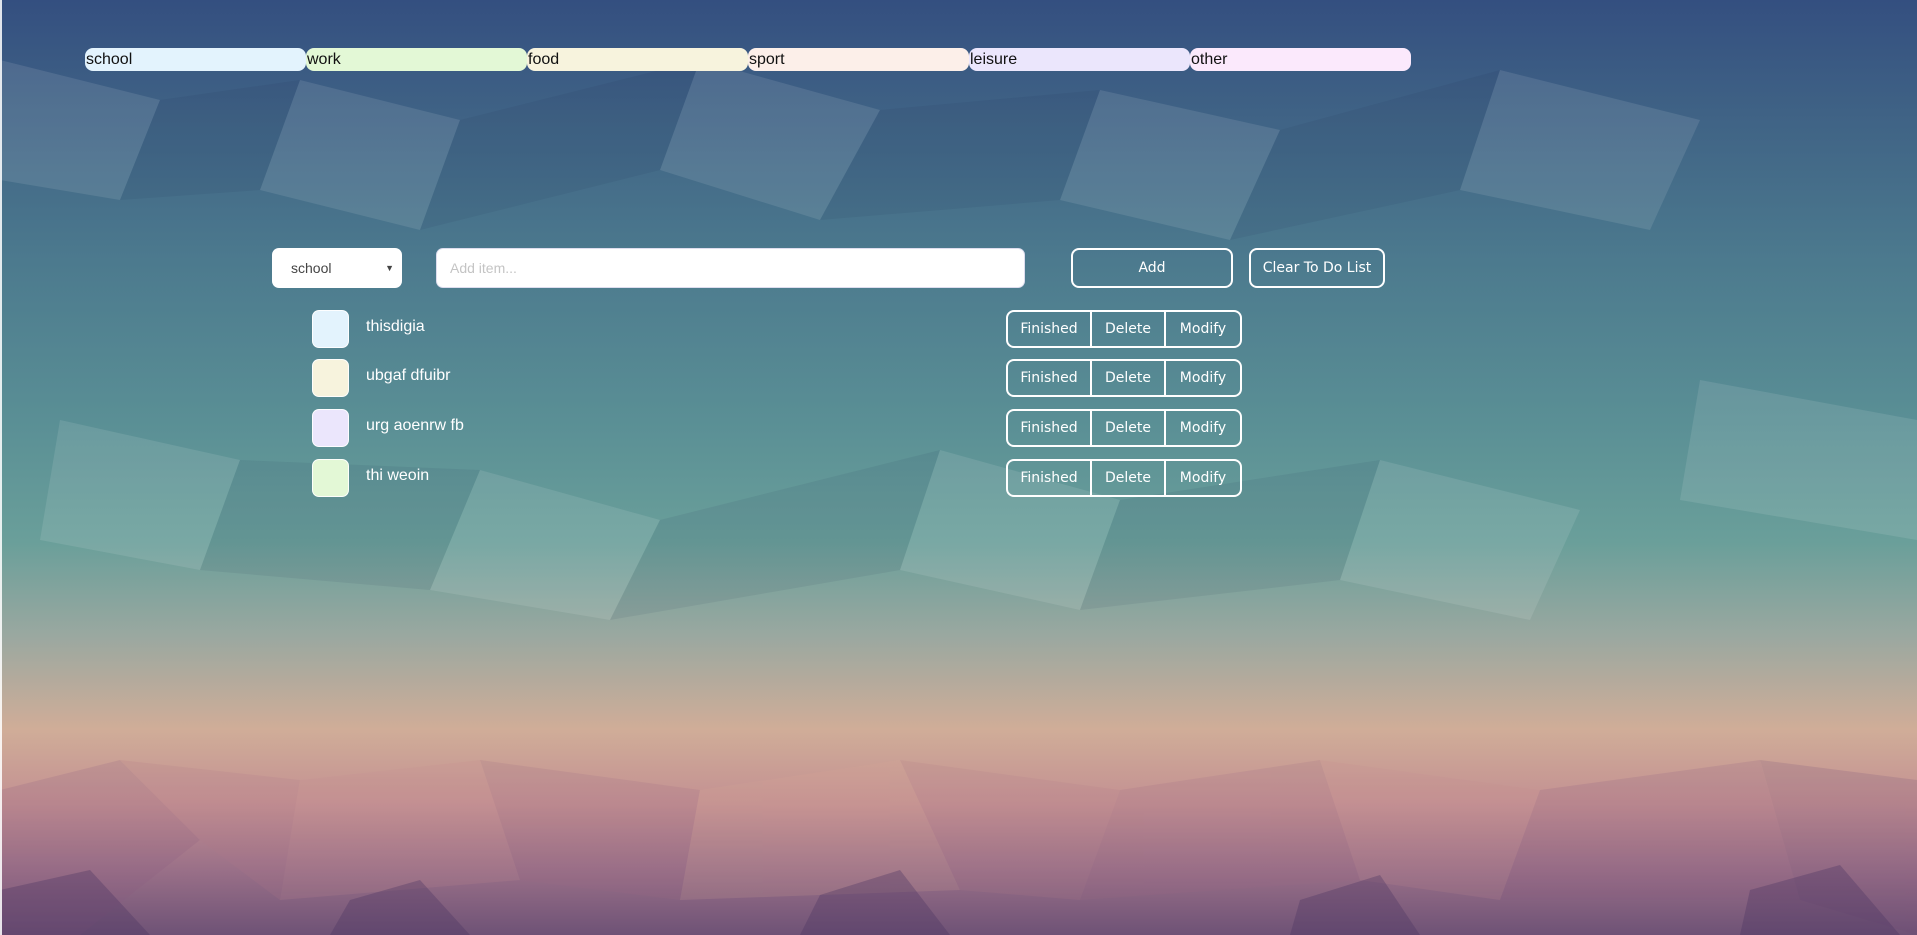 Image resolution: width=1917 pixels, height=935 pixels. Describe the element at coordinates (416, 59) in the screenshot. I see `category-work: work` at that location.